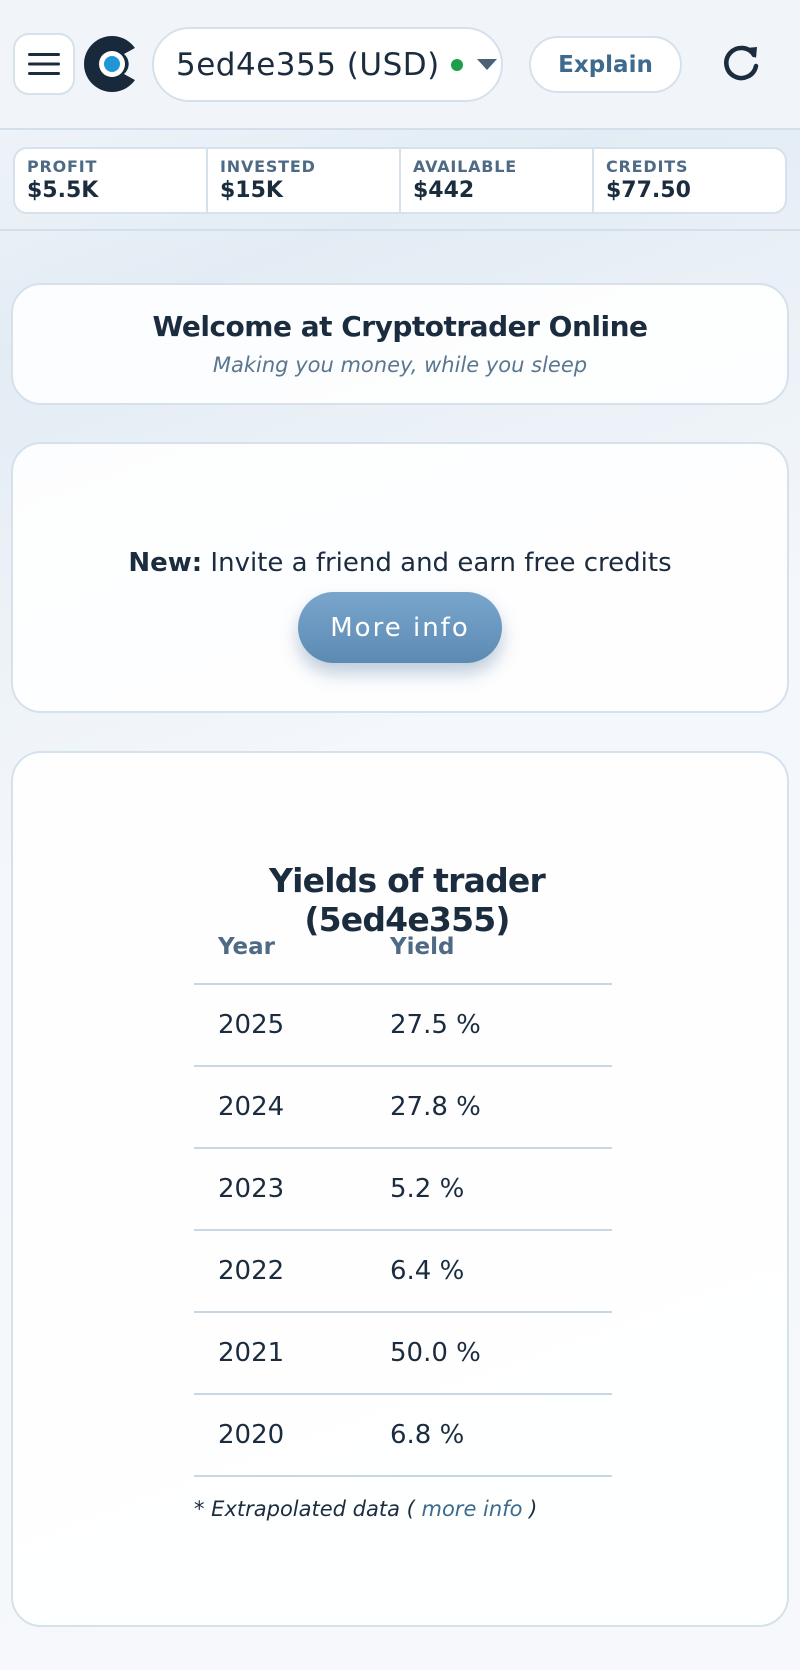  Describe the element at coordinates (302, 180) in the screenshot. I see `stat-invested: INVESTED $15K` at that location.